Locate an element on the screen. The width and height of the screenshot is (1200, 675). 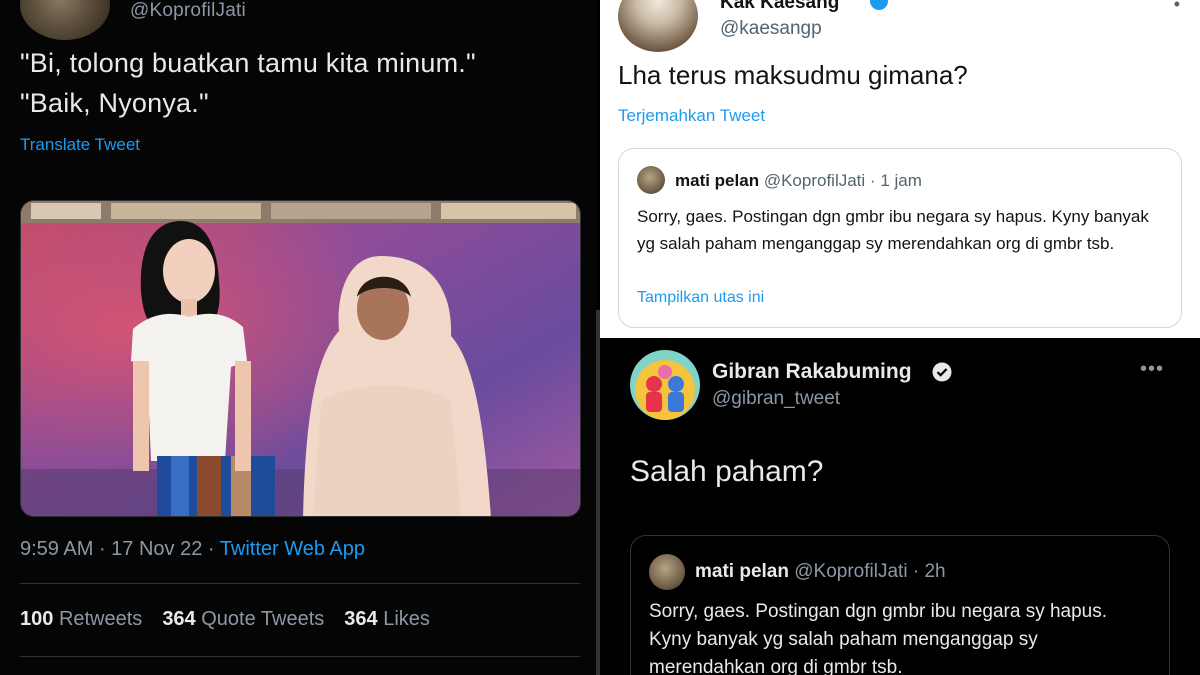
author-name: Gibran Rakabuming is located at coordinates (812, 372).